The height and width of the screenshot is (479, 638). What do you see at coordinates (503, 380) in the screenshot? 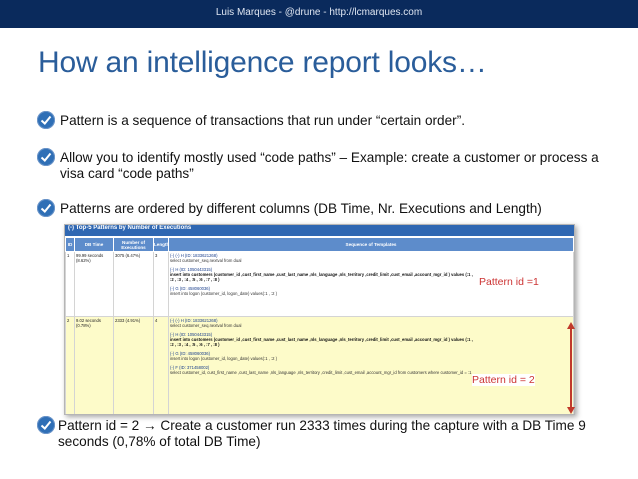
I see `pattern-2-label: Pattern id = 2` at bounding box center [503, 380].